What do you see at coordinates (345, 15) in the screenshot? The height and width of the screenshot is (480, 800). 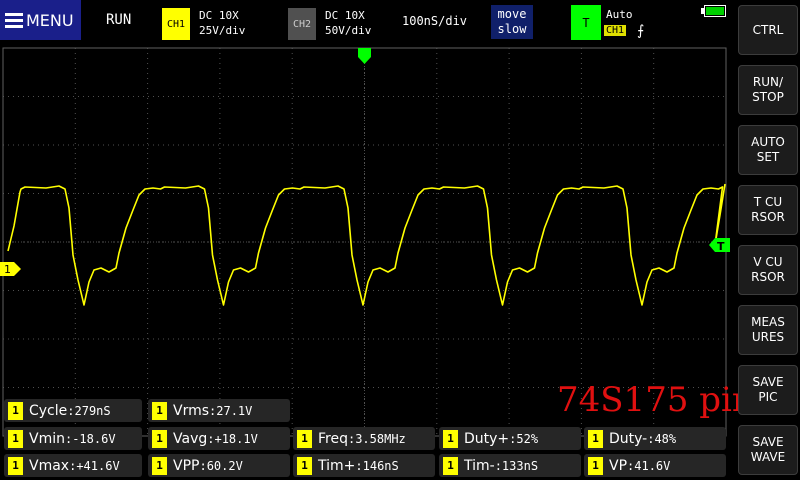 I see `ch2-coupling: DC 10X` at bounding box center [345, 15].